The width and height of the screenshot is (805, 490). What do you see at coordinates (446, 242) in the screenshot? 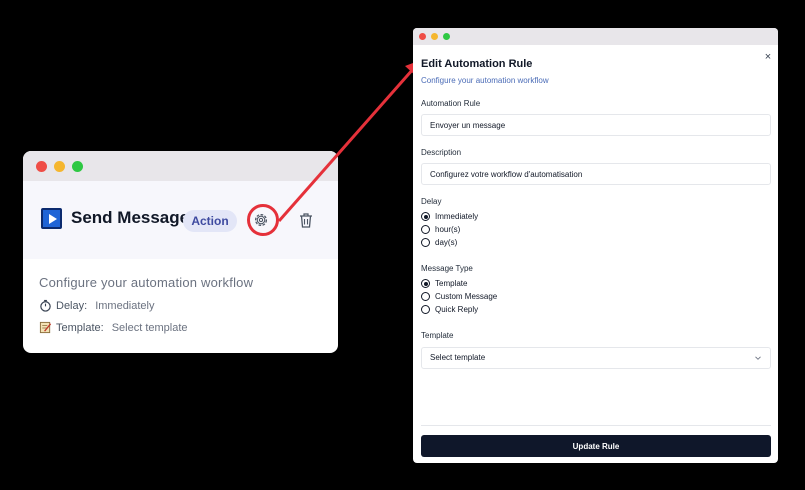
I see `radio-label: day(s)` at bounding box center [446, 242].